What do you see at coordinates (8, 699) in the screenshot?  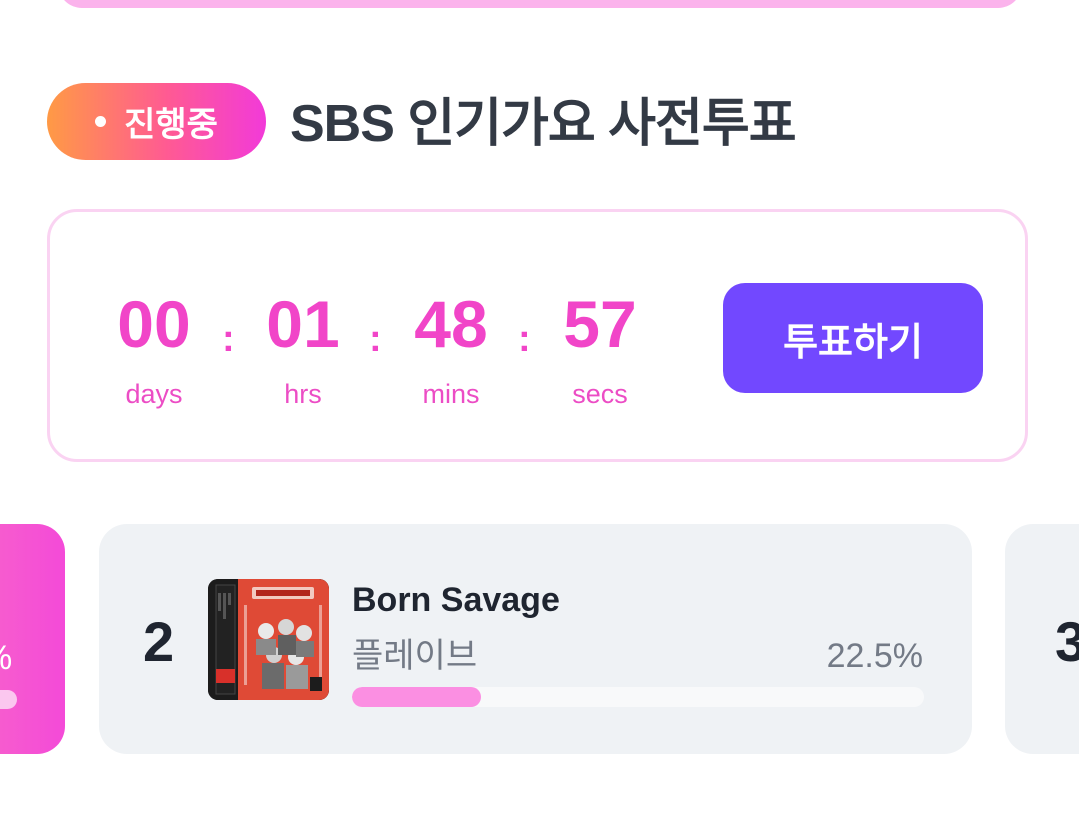 I see `previous-progress-bar` at bounding box center [8, 699].